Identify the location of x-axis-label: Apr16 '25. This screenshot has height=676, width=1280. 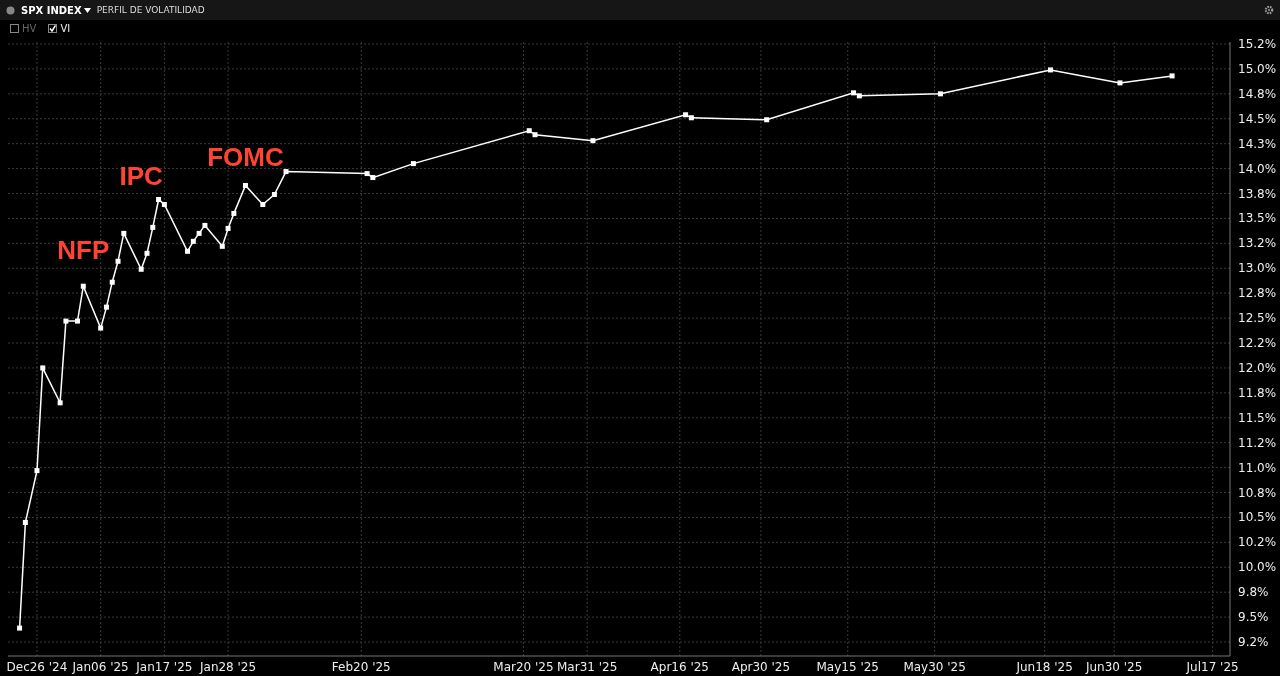
(679, 667).